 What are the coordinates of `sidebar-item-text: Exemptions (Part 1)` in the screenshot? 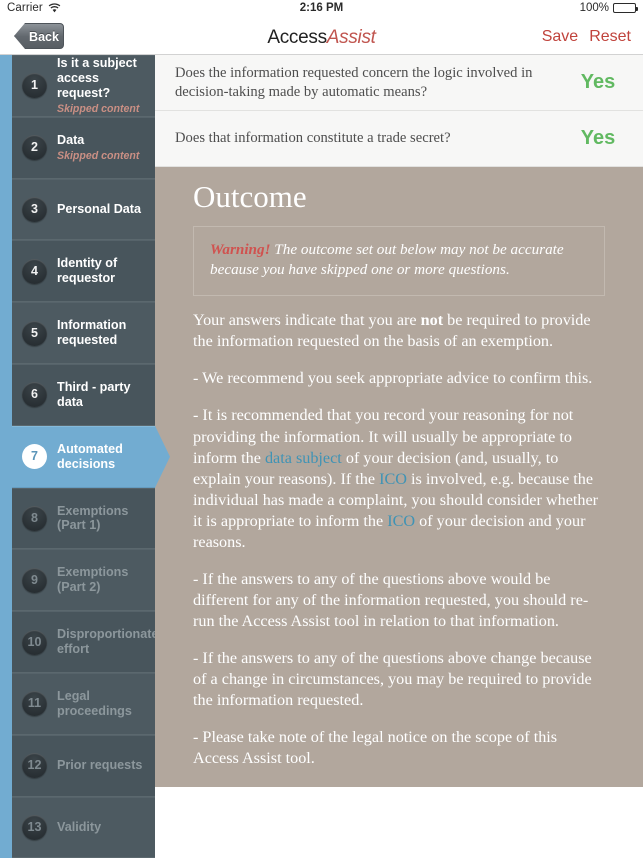 It's located at (106, 519).